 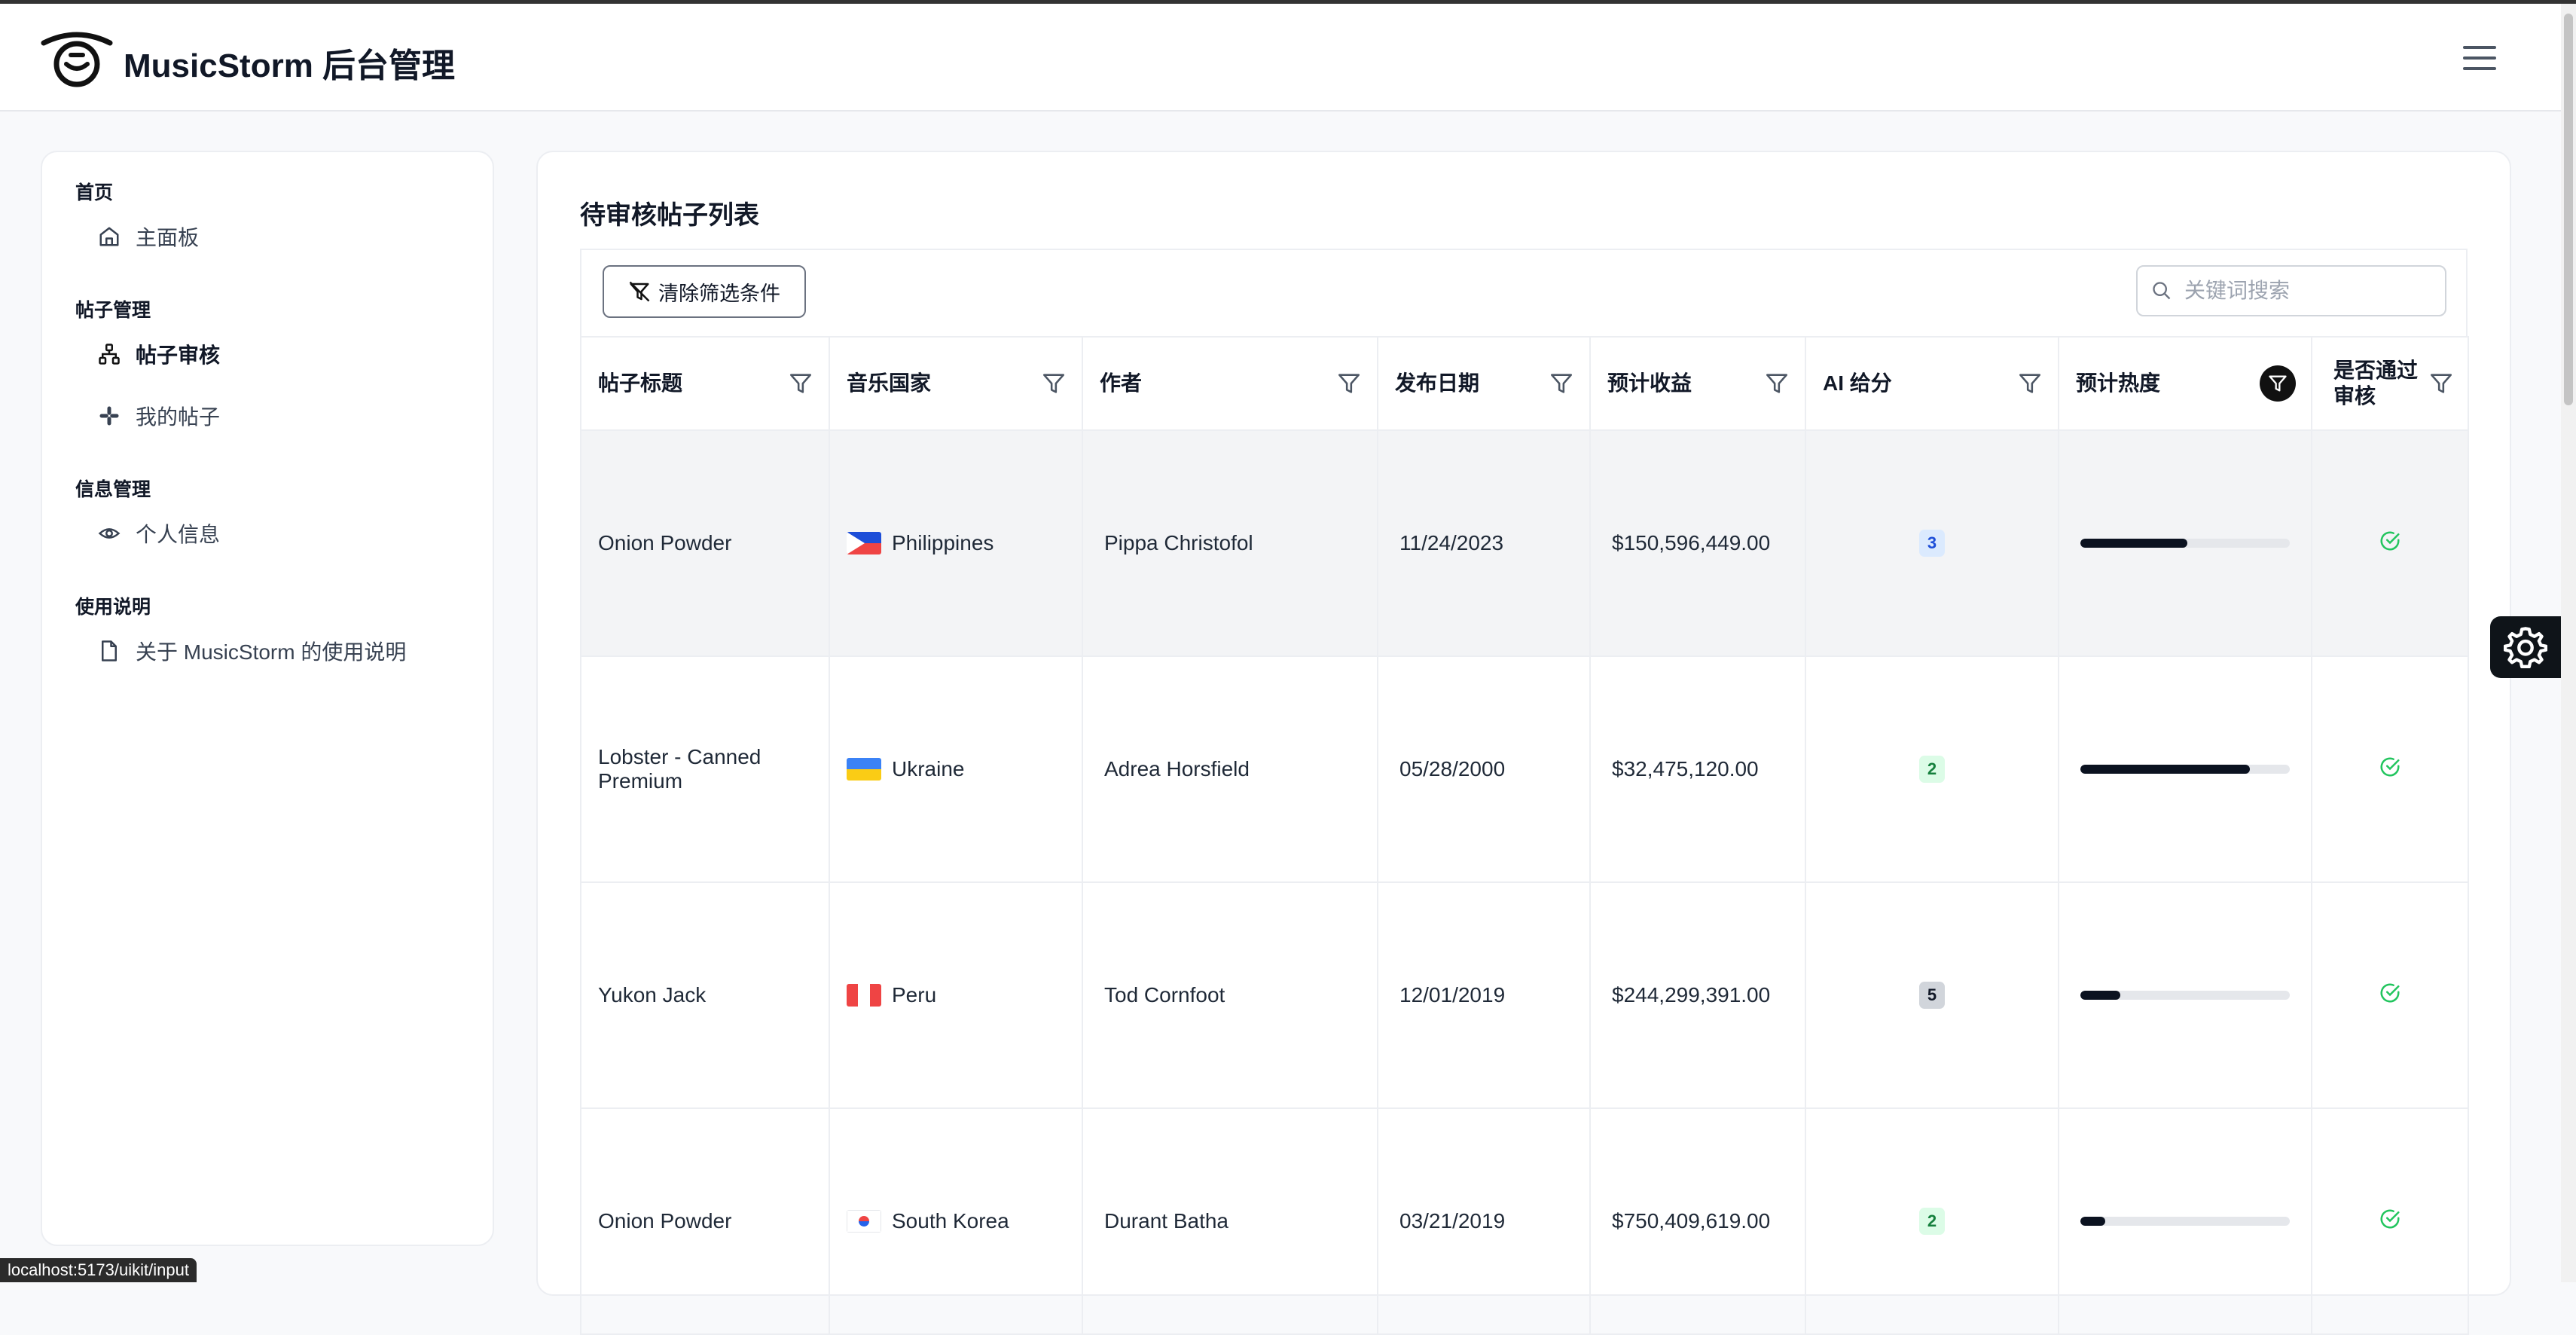 I want to click on cell-author: Tod Cornfoot, so click(x=1230, y=995).